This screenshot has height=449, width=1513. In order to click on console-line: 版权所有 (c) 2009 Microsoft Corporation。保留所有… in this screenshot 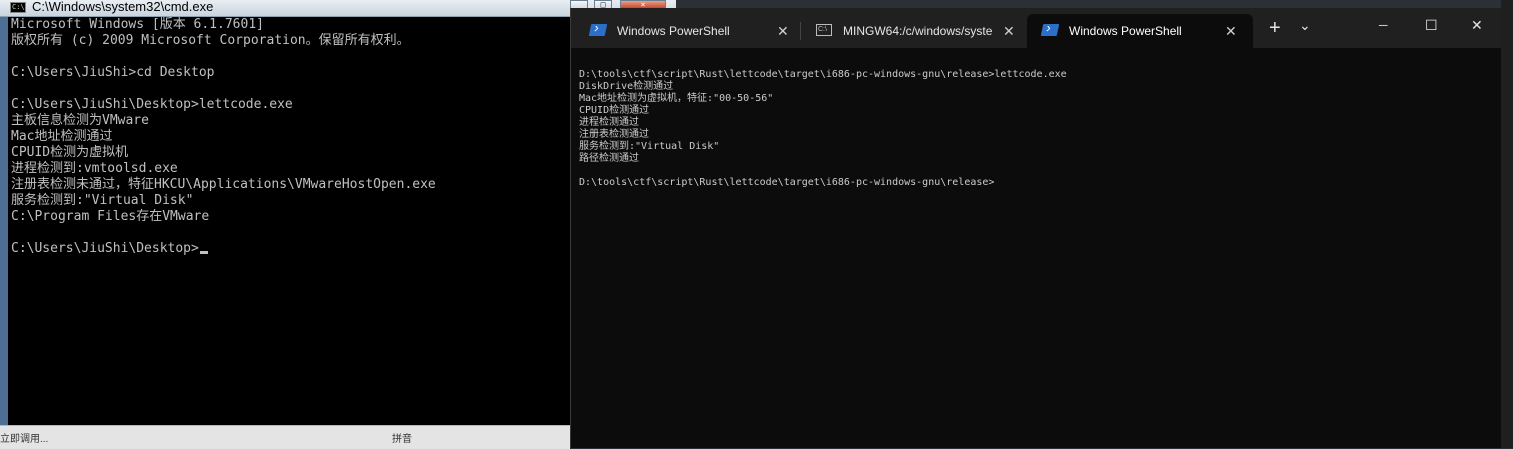, I will do `click(210, 40)`.